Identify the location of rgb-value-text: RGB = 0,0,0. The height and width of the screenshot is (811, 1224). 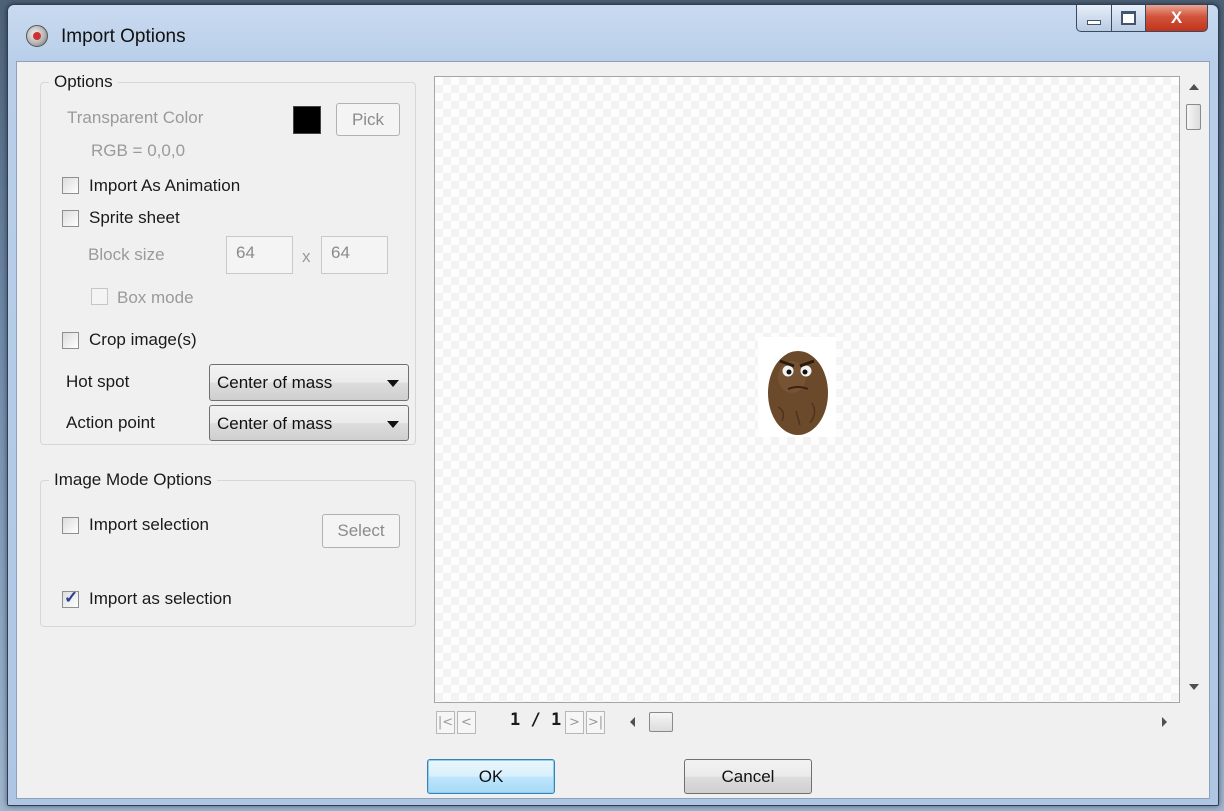
(138, 150).